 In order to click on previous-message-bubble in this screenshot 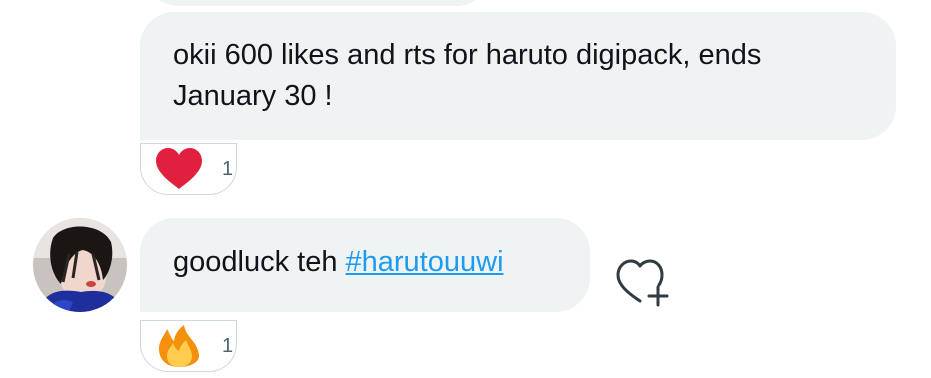, I will do `click(317, 3)`.